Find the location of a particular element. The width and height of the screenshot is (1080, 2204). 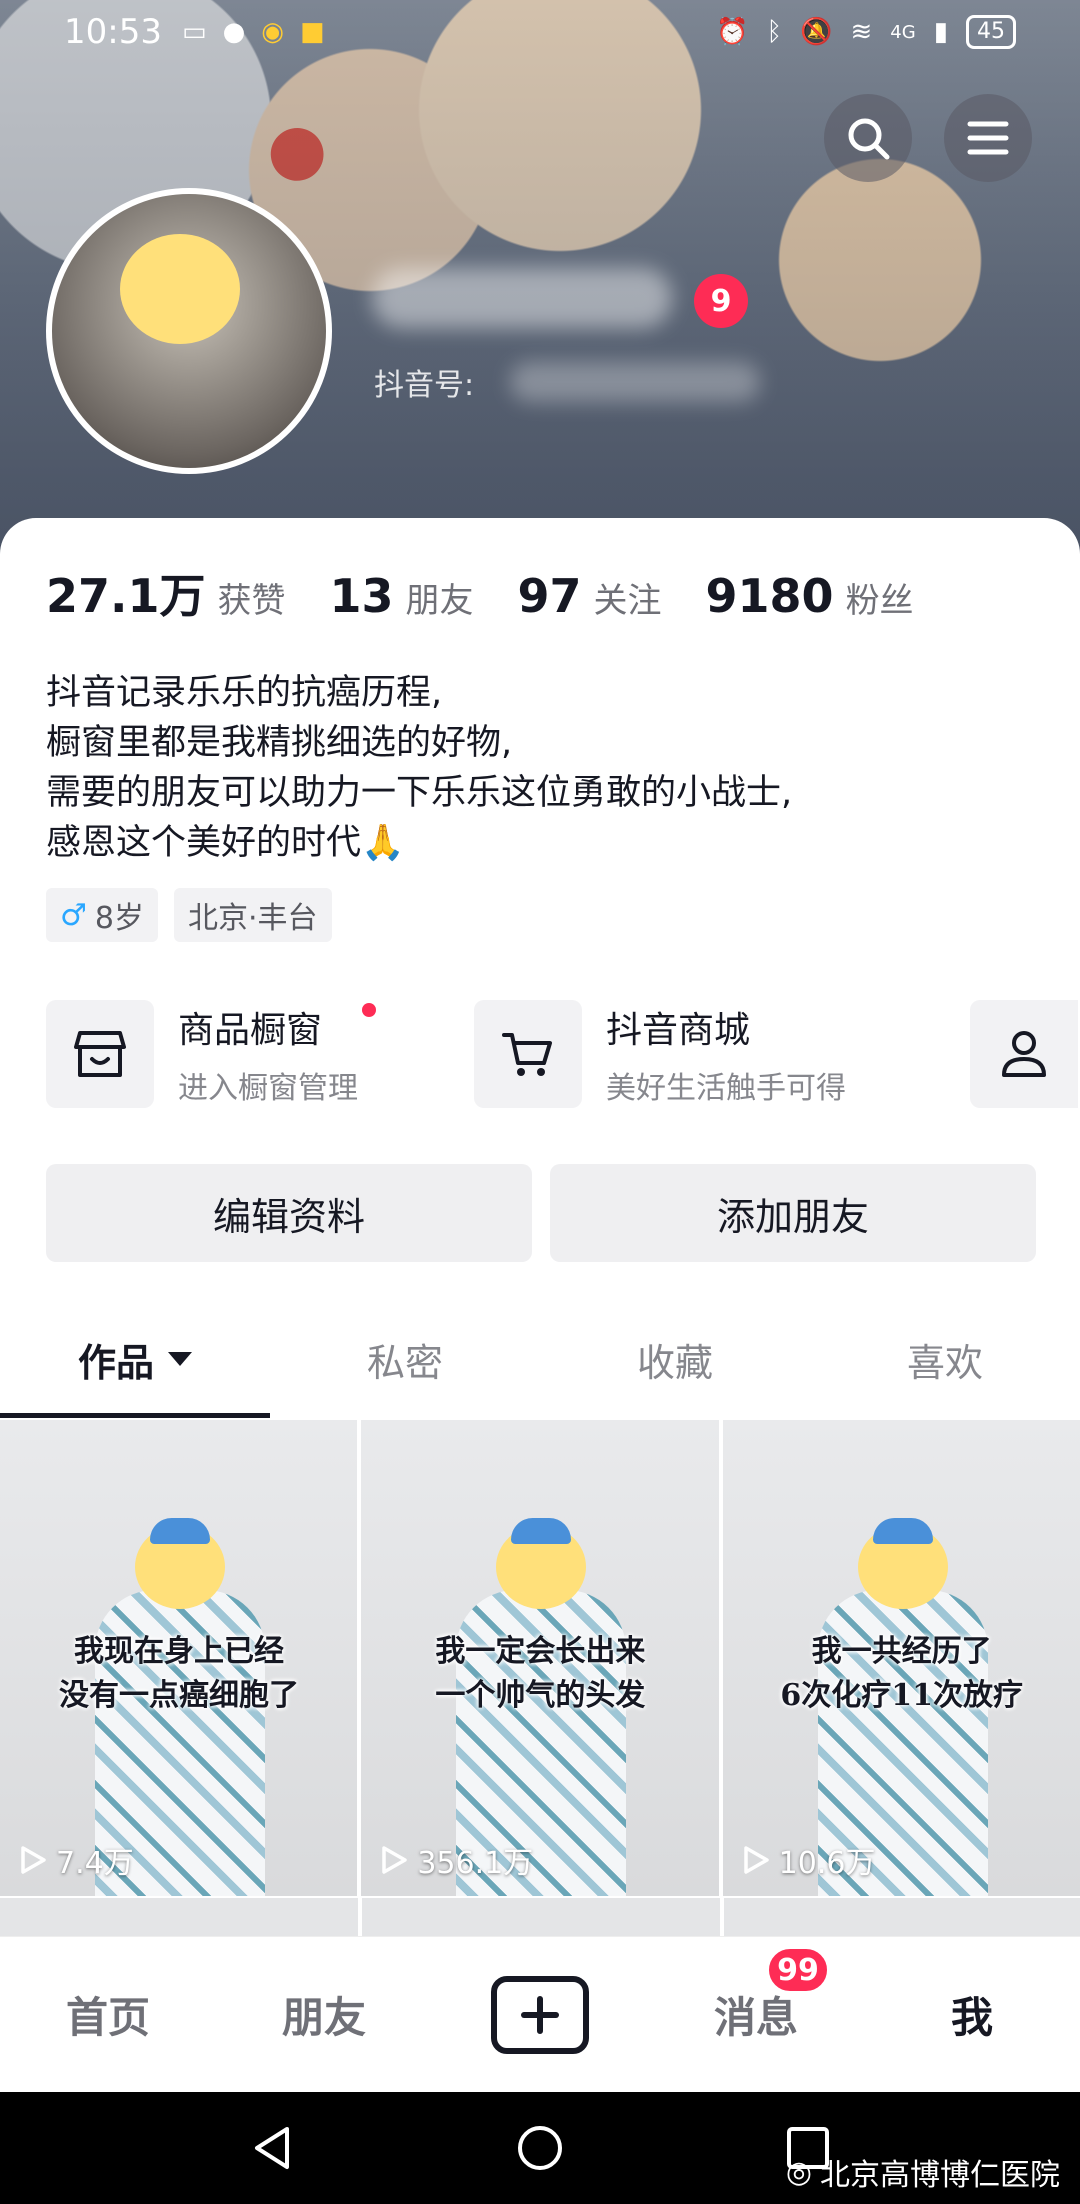

search-button is located at coordinates (868, 138).